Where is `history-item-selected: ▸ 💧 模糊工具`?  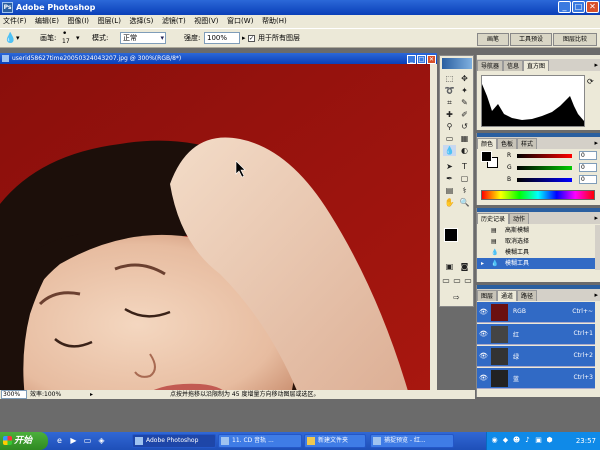 history-item-selected: ▸ 💧 模糊工具 is located at coordinates (536, 263).